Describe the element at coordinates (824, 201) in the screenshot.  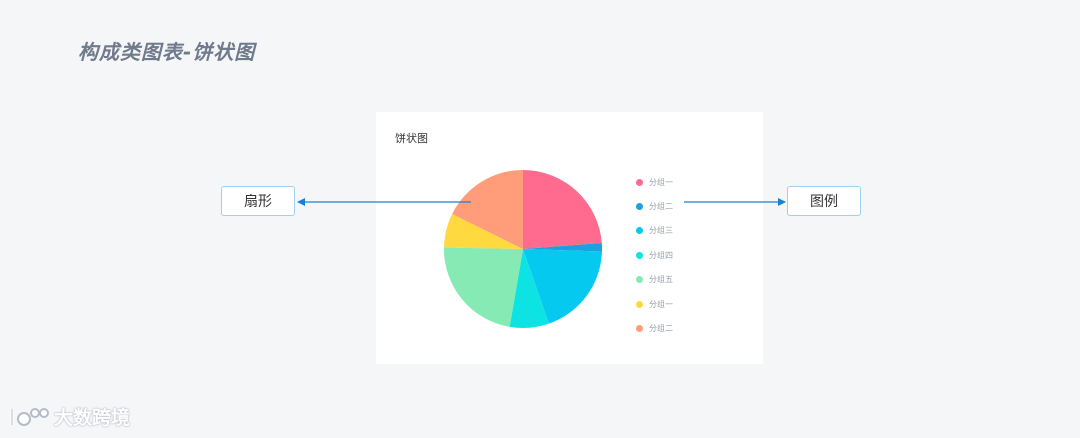
I see `legend-callout: 图例` at that location.